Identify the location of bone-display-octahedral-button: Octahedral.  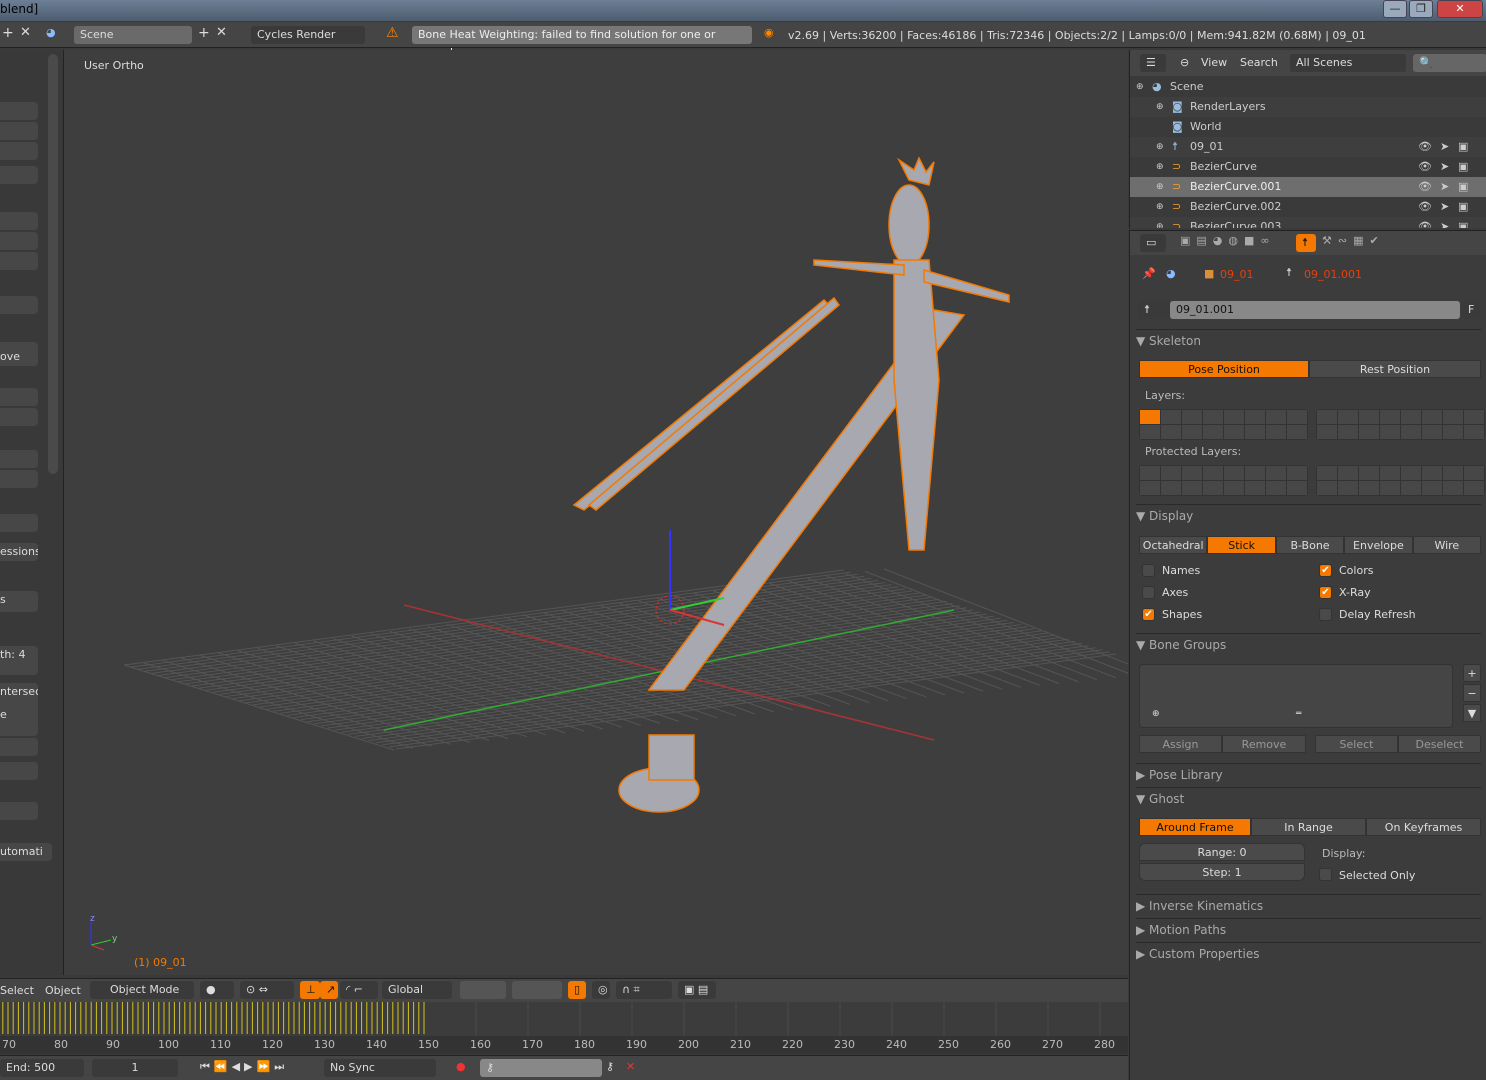
(1173, 545).